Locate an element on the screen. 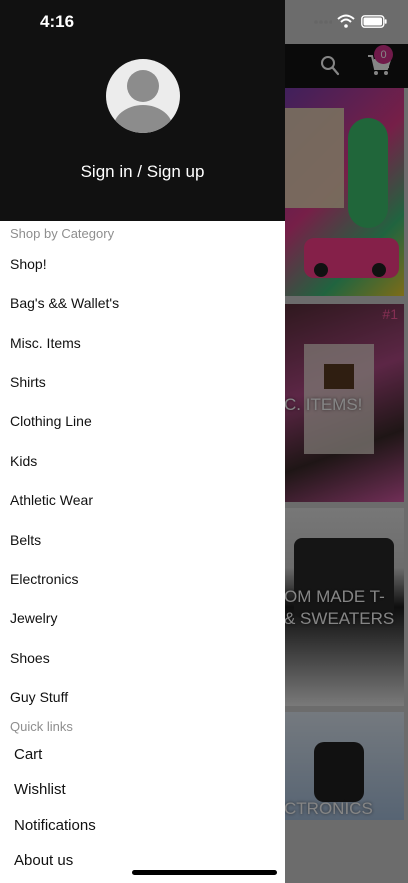 This screenshot has width=408, height=883. avatar is located at coordinates (143, 96).